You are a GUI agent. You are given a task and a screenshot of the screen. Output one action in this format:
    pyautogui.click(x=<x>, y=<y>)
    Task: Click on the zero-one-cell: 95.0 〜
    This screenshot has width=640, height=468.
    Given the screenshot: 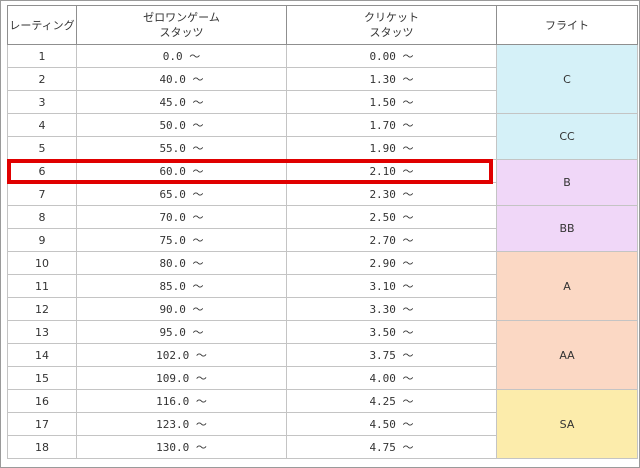 What is the action you would take?
    pyautogui.click(x=181, y=332)
    